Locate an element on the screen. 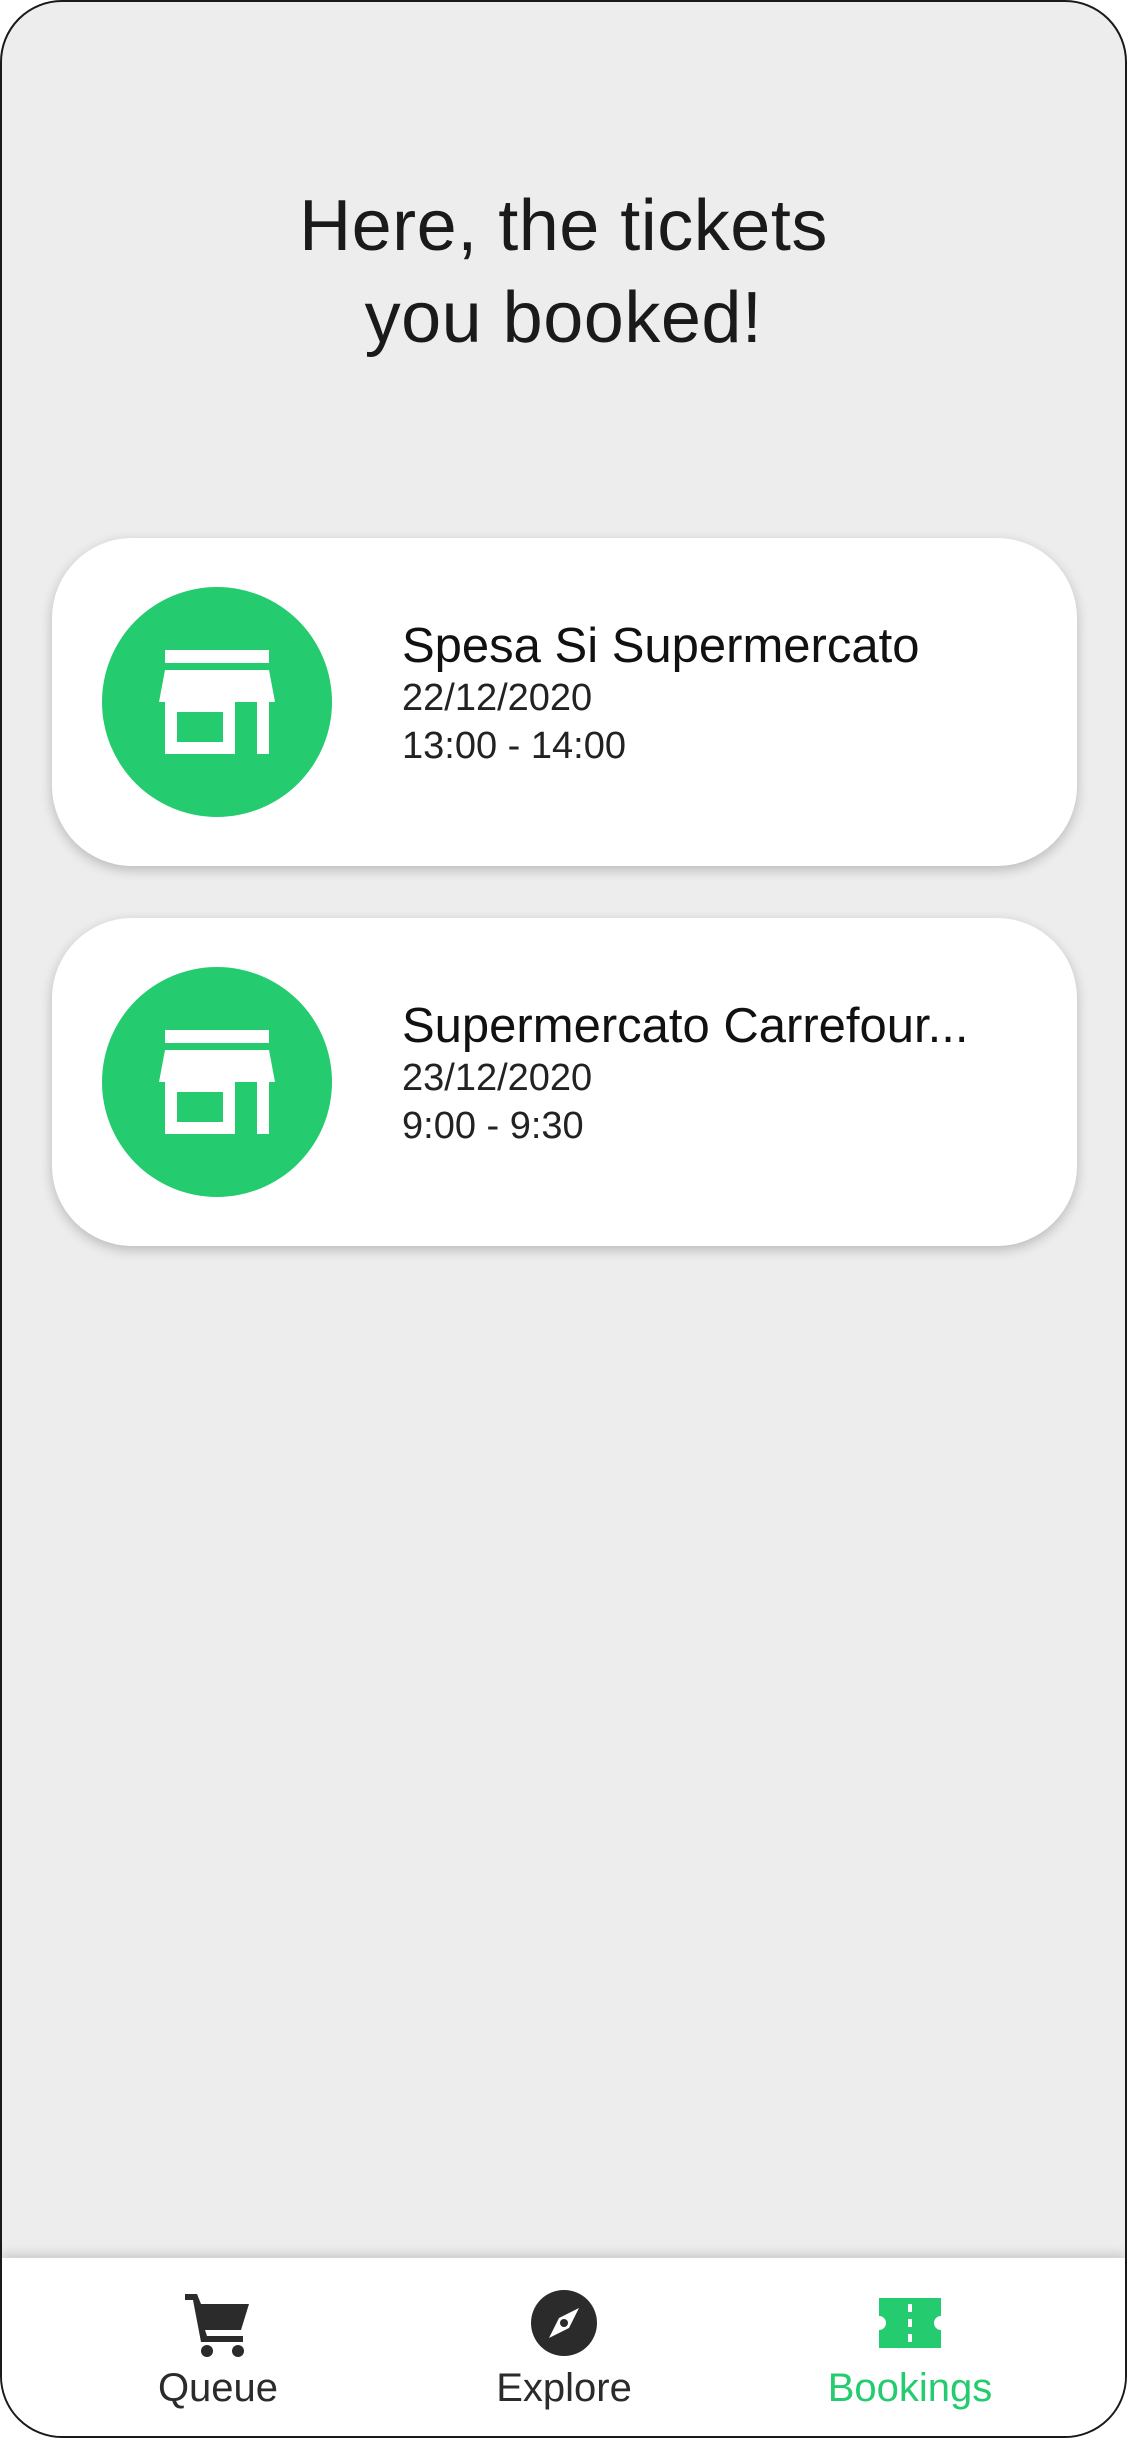 Image resolution: width=1127 pixels, height=2438 pixels. booking-time: 13:00 - 14:00 is located at coordinates (514, 746).